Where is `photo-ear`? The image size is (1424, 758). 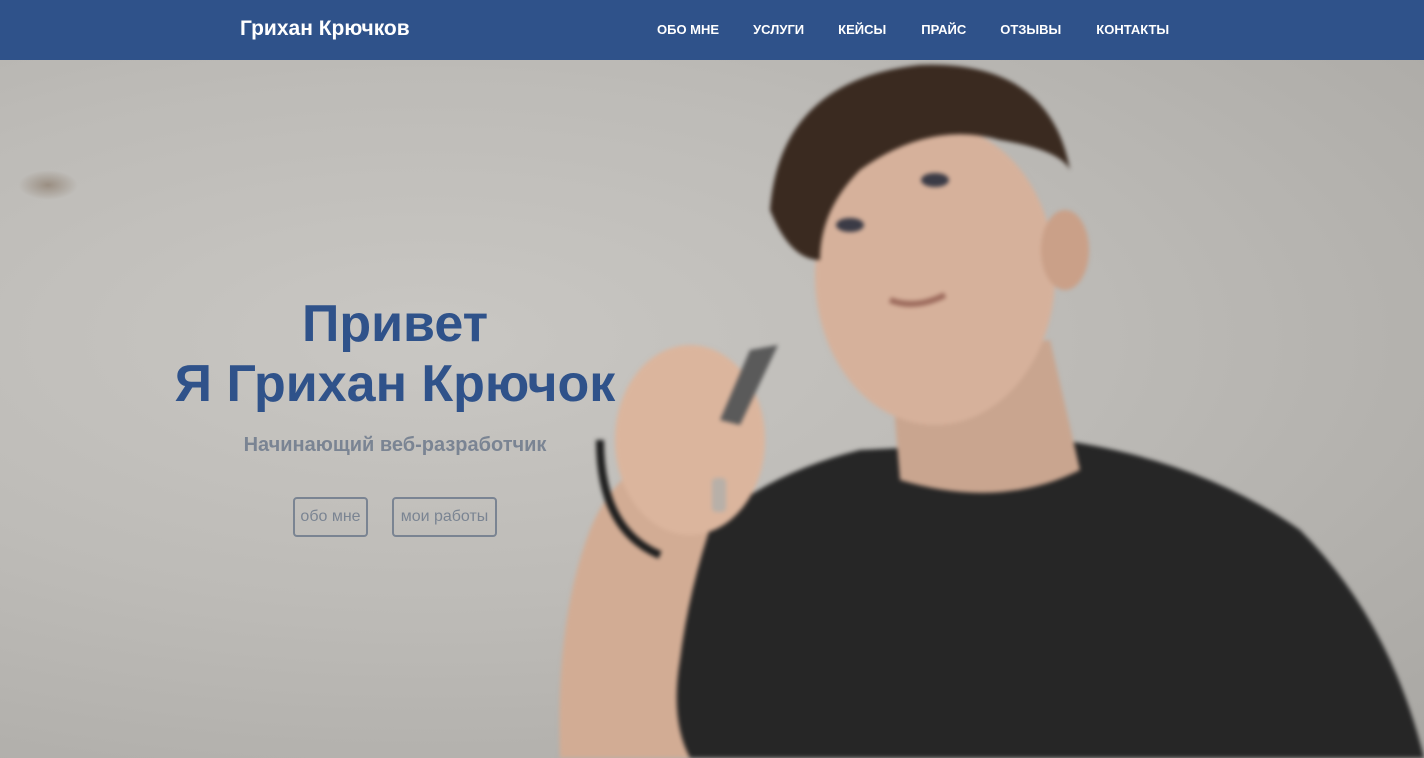
photo-ear is located at coordinates (1065, 250).